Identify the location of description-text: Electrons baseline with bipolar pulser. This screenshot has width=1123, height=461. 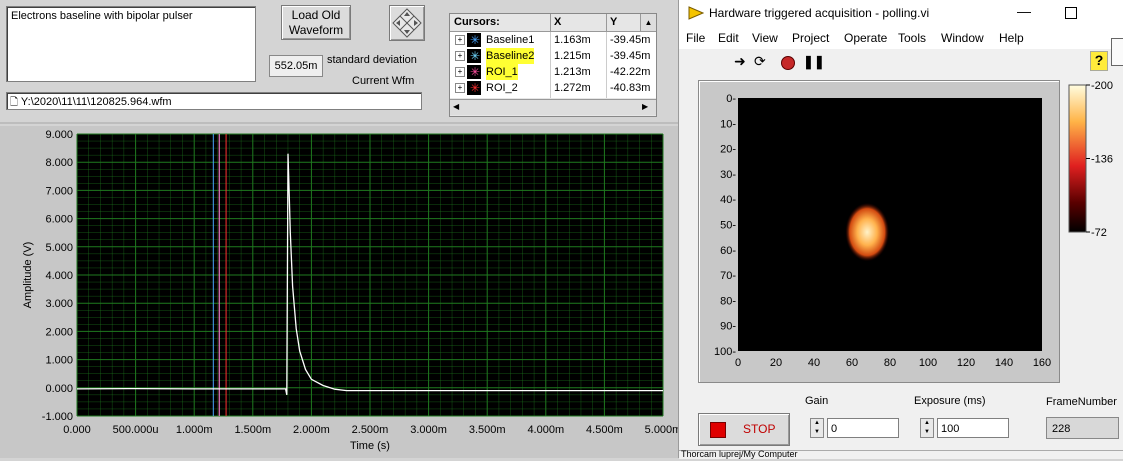
(102, 16).